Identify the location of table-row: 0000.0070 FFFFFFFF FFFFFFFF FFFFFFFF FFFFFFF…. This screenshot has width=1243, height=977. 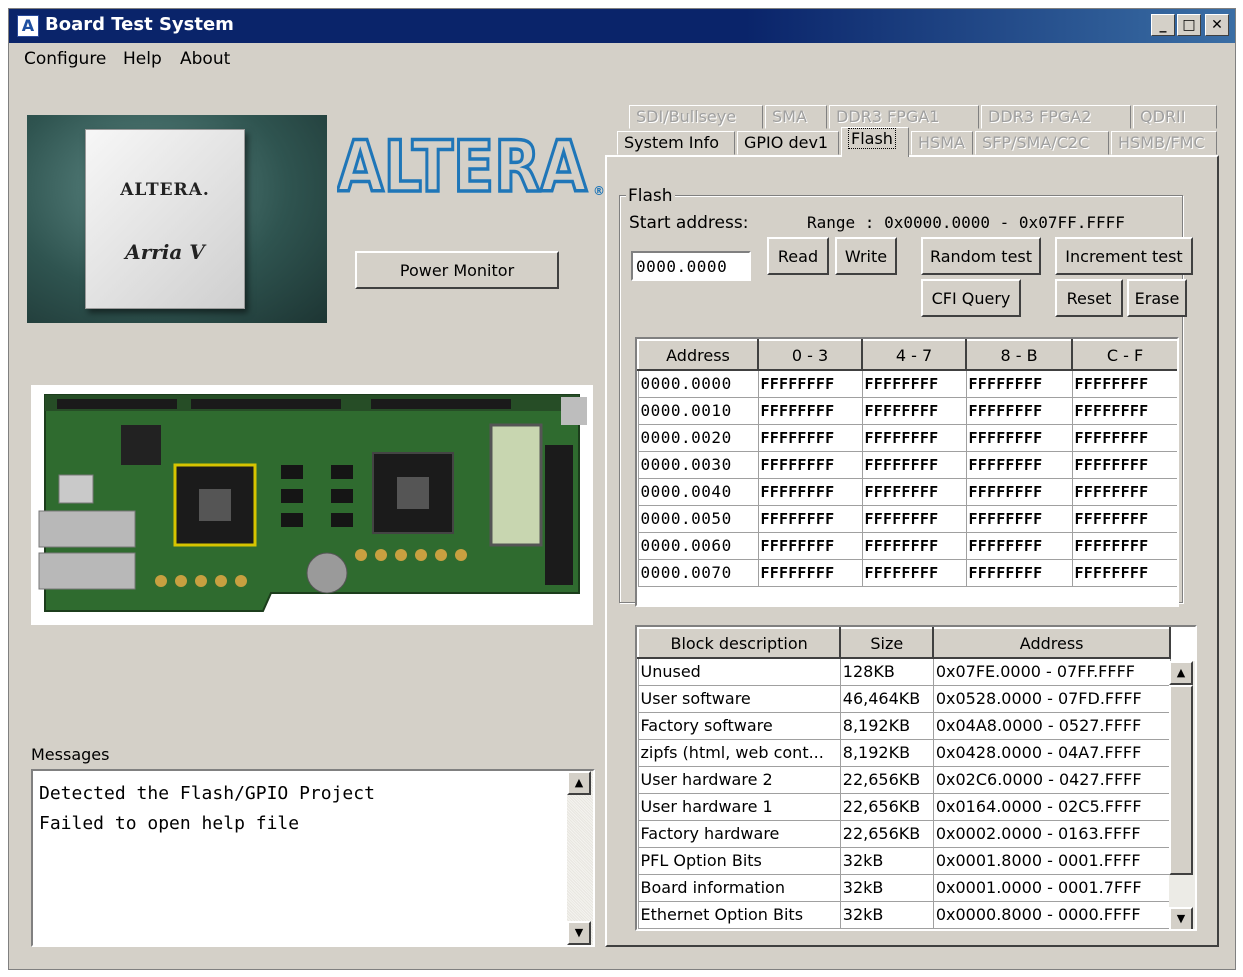
(907, 572).